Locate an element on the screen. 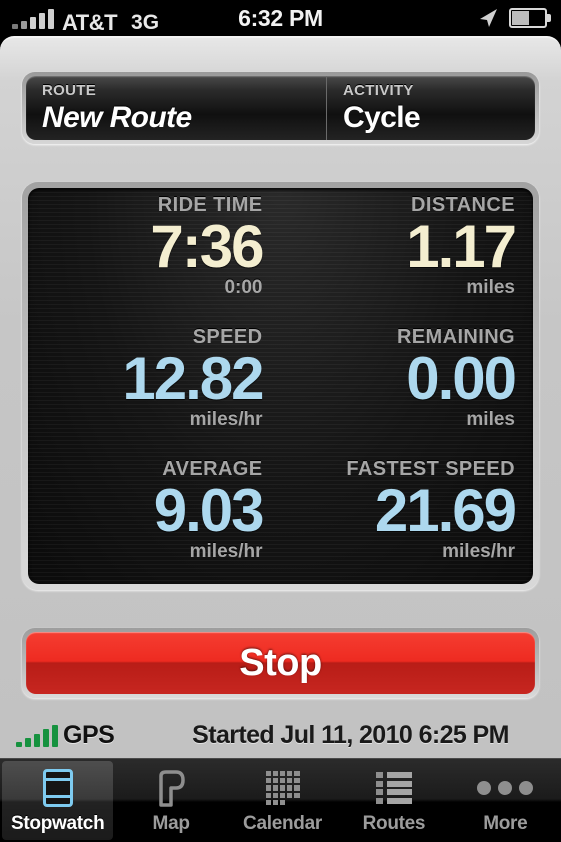 This screenshot has width=561, height=842. tab-stopwatch: Stopwatch is located at coordinates (58, 800).